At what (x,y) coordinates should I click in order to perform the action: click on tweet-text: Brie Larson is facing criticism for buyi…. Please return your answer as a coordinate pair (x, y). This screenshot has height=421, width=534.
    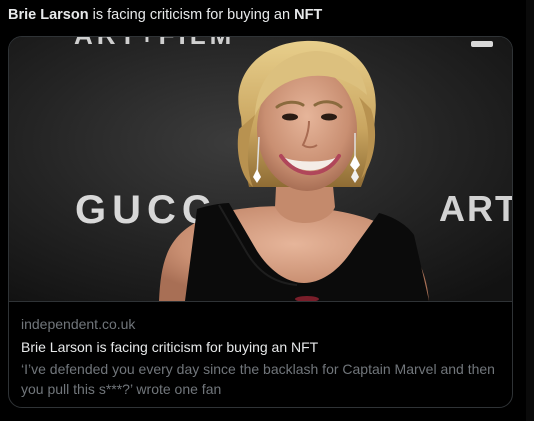
    Looking at the image, I should click on (268, 15).